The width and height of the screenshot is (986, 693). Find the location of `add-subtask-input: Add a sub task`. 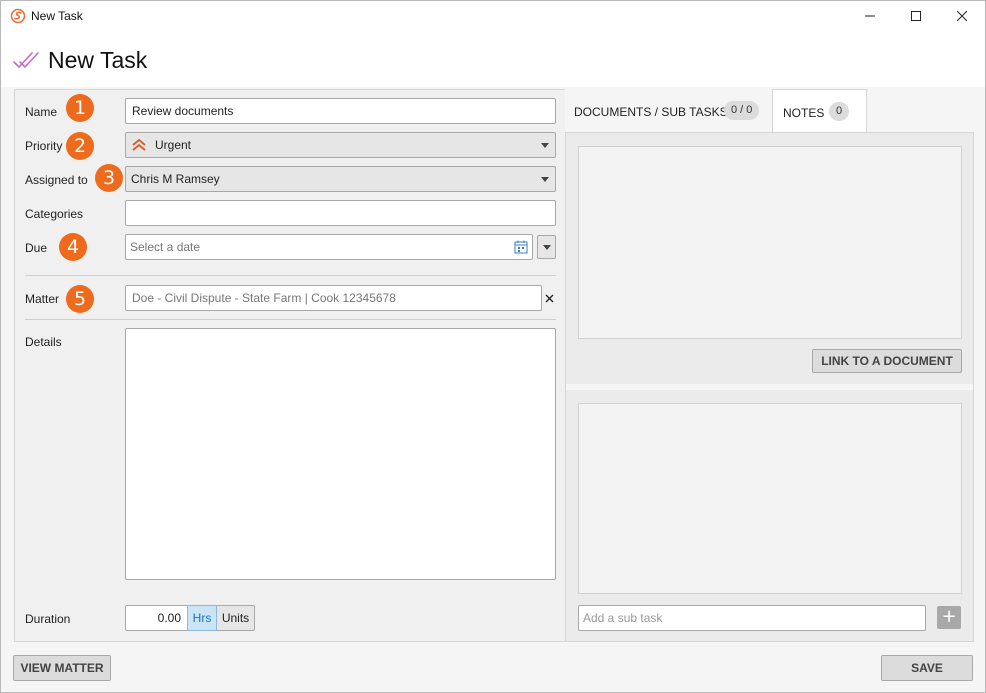

add-subtask-input: Add a sub task is located at coordinates (752, 618).